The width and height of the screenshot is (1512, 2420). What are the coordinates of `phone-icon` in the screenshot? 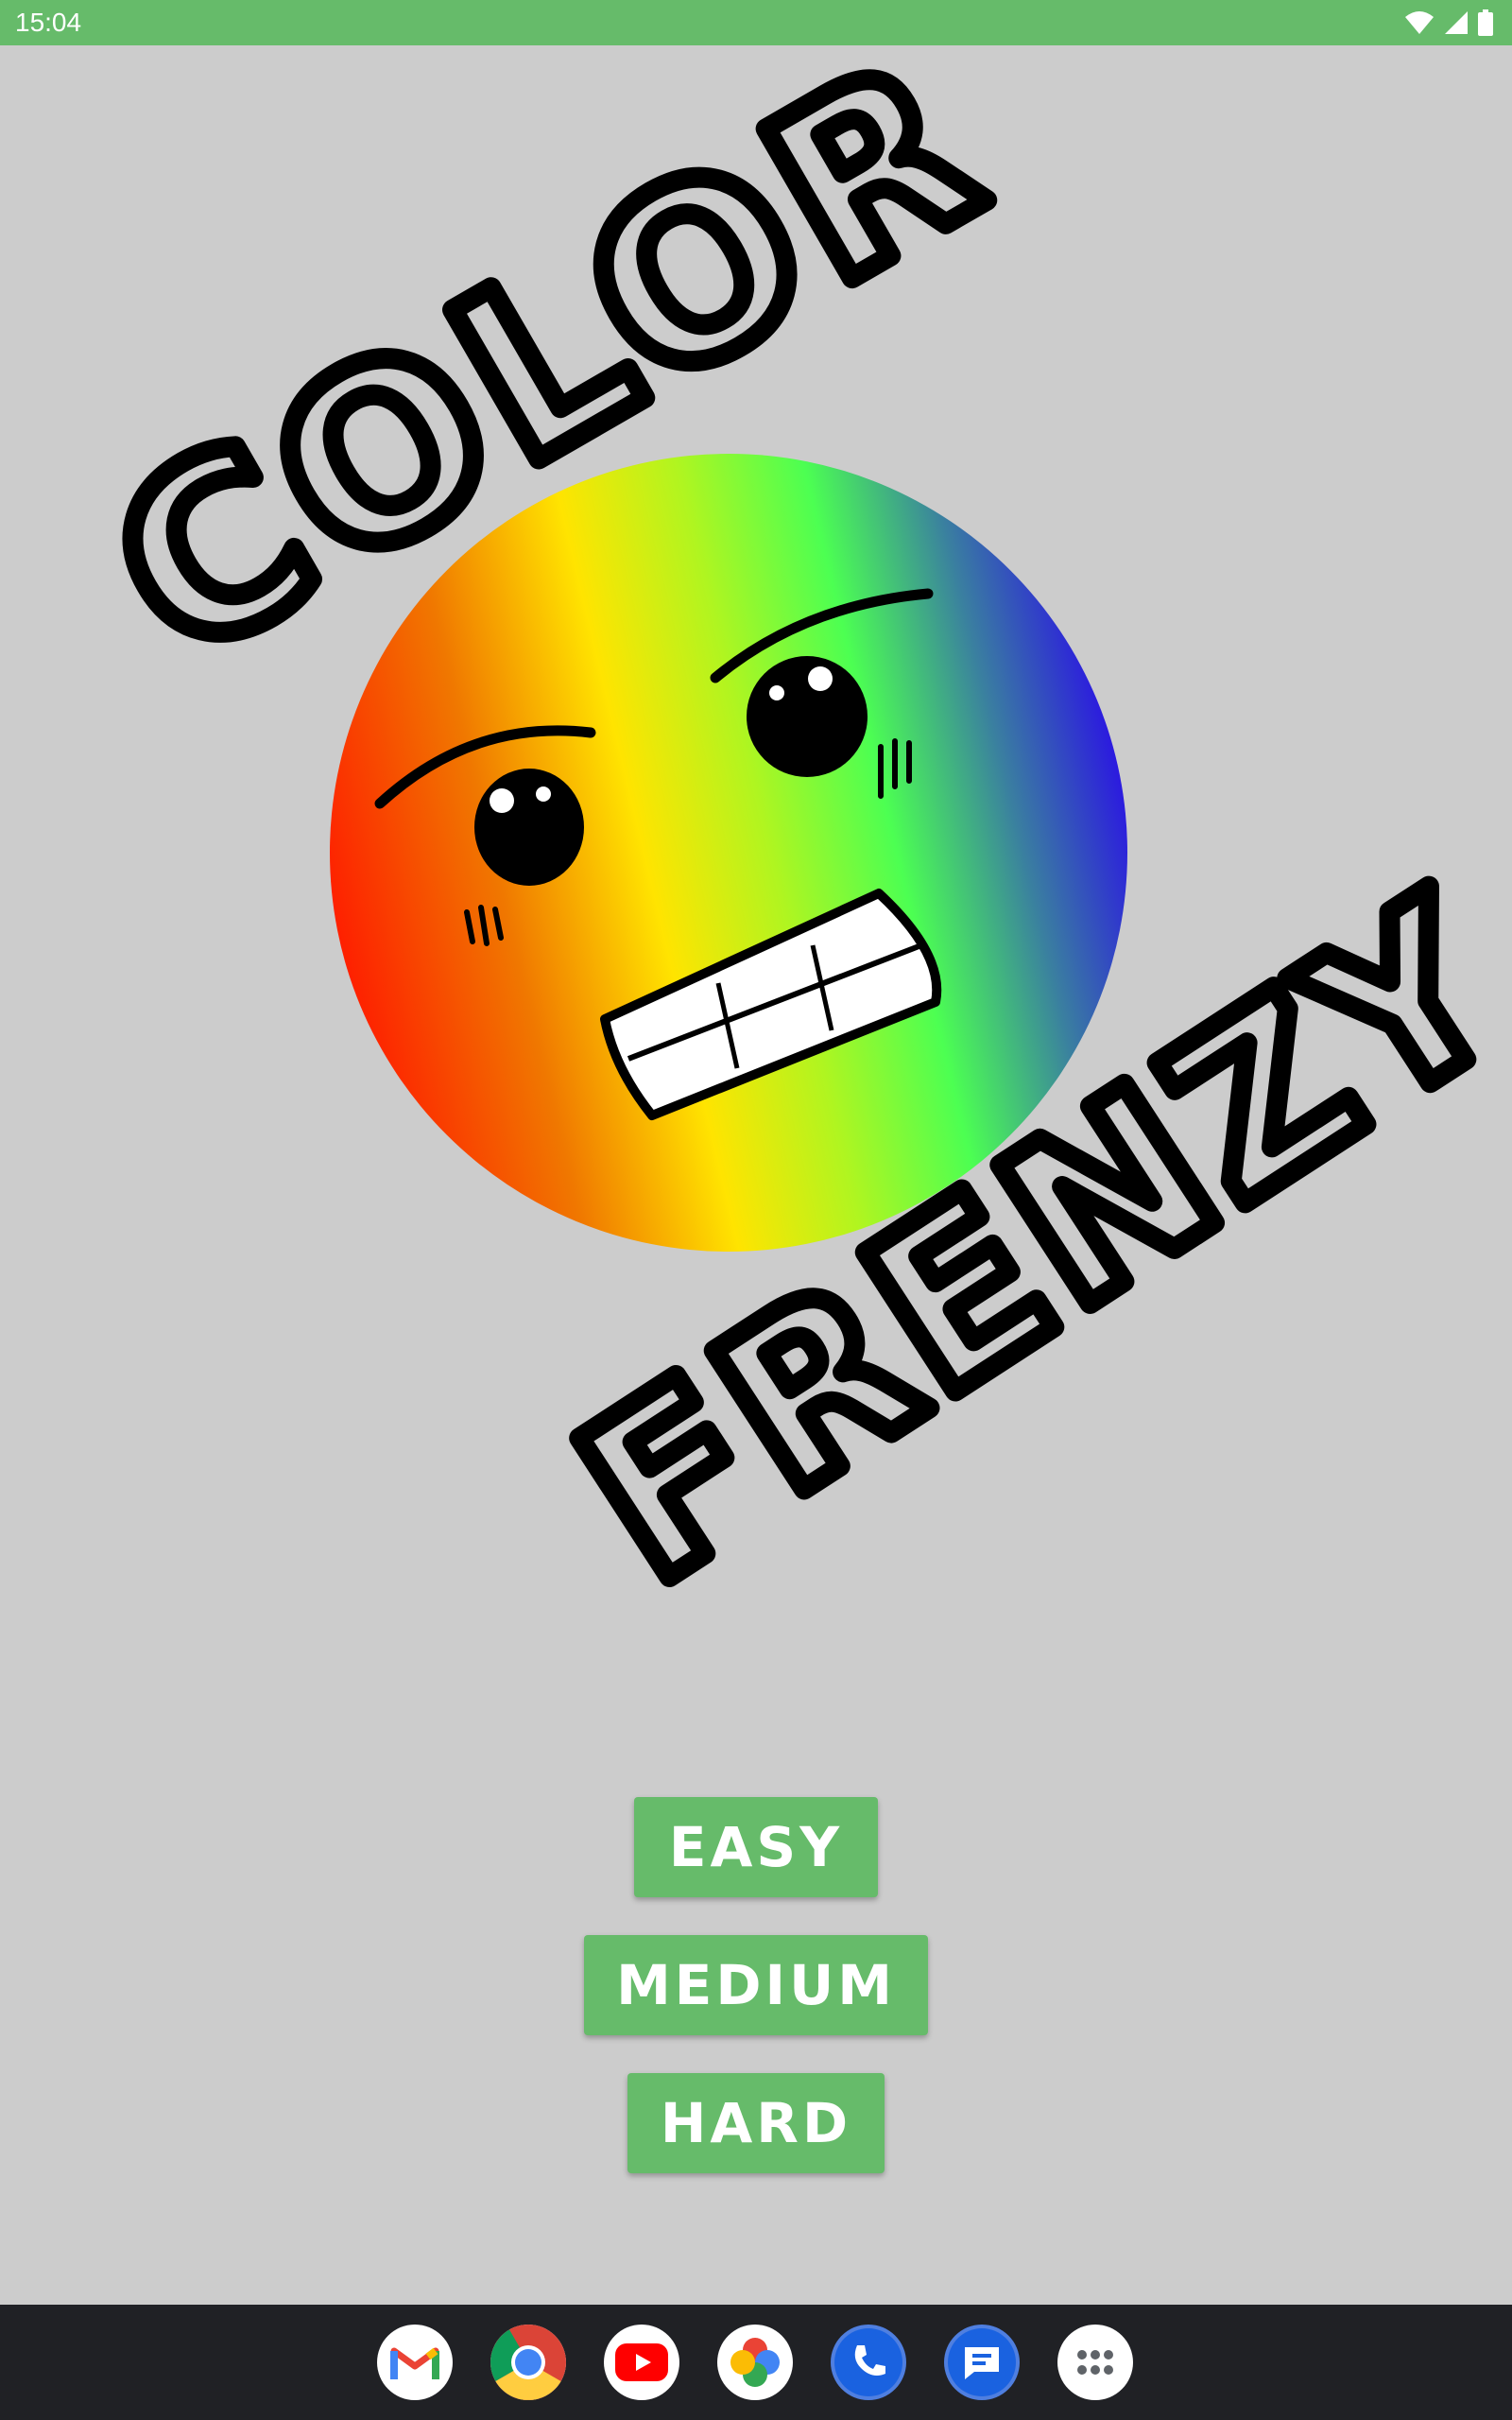 It's located at (868, 2362).